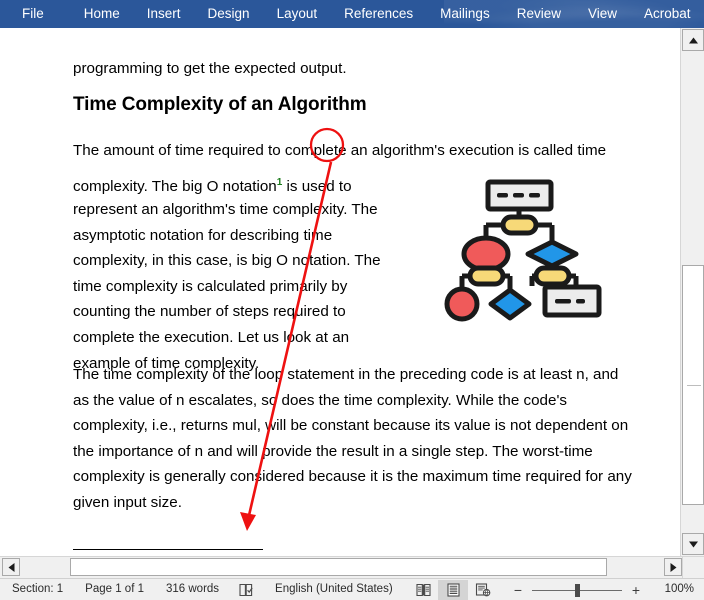 The height and width of the screenshot is (600, 704). I want to click on status-page-number: Page 1 of 1, so click(114, 589).